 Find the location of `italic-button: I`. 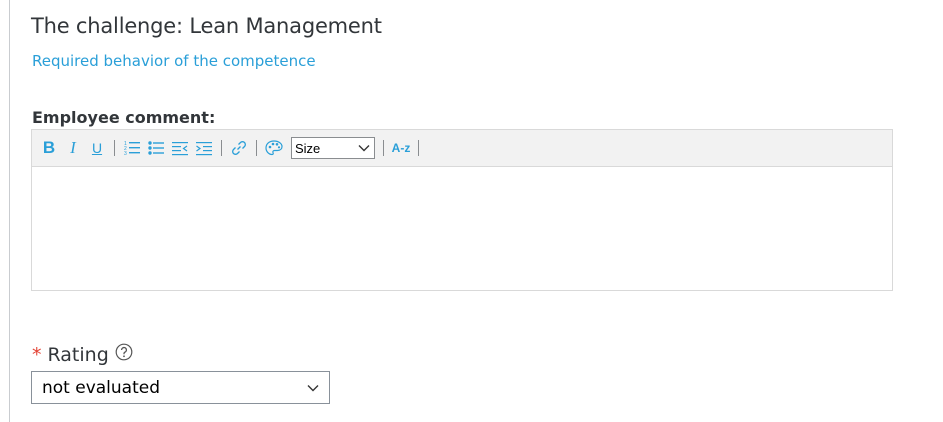

italic-button: I is located at coordinates (73, 148).